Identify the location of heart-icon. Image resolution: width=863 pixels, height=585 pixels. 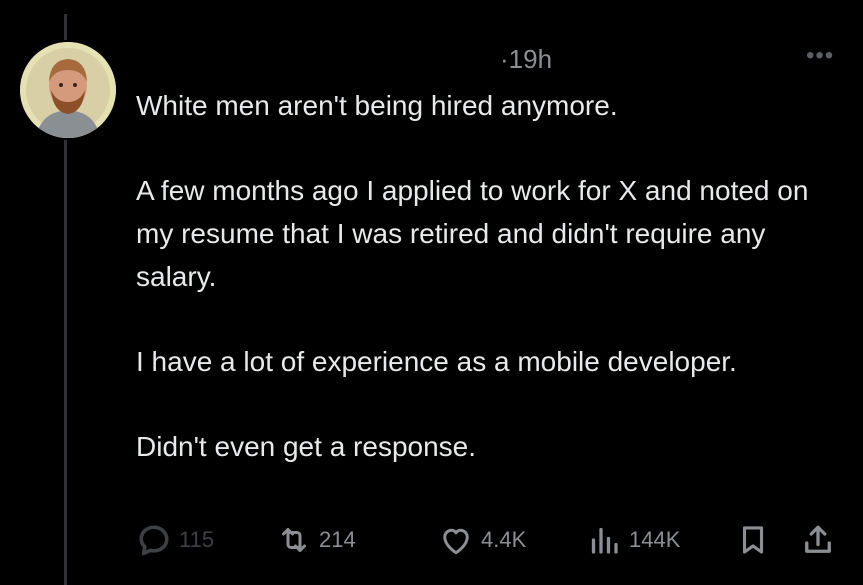
(456, 541).